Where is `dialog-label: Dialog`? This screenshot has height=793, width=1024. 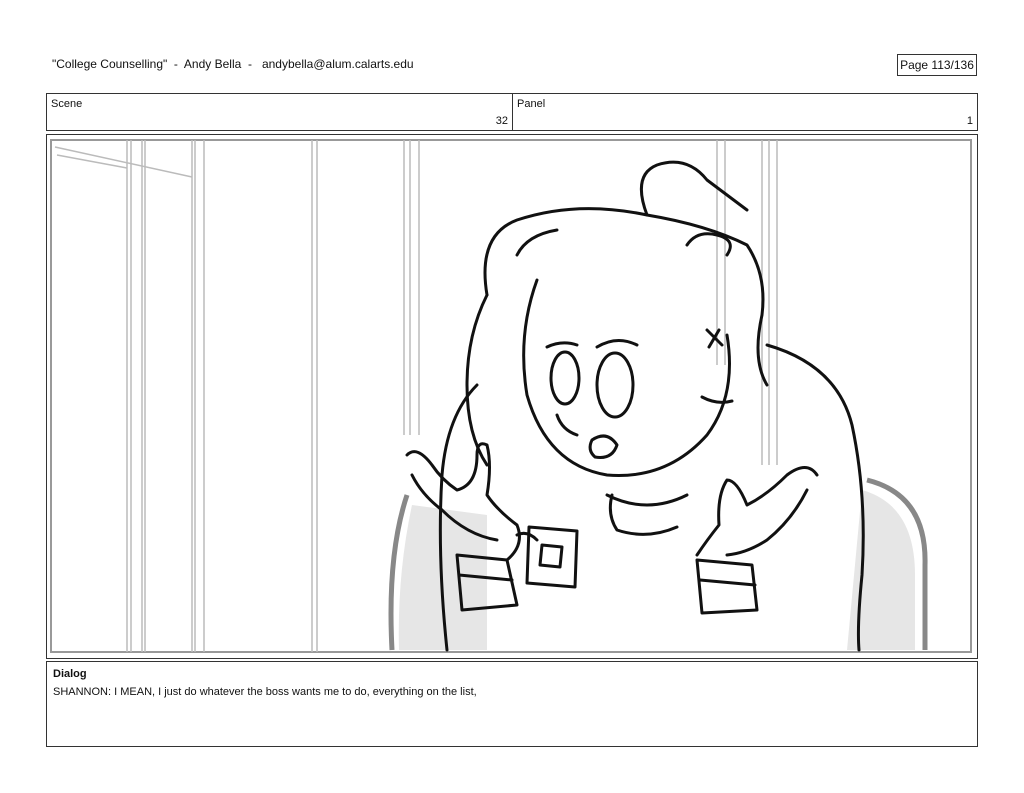
dialog-label: Dialog is located at coordinates (70, 674).